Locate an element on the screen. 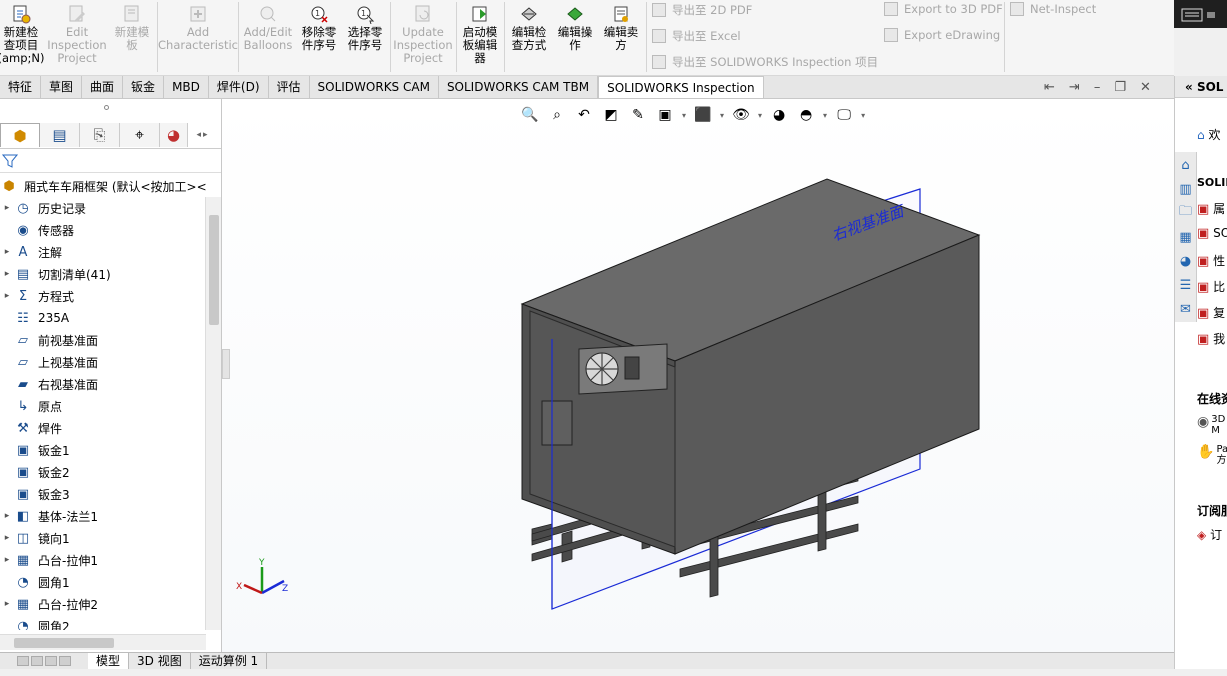 Image resolution: width=1227 pixels, height=676 pixels. panel-grip is located at coordinates (106, 107).